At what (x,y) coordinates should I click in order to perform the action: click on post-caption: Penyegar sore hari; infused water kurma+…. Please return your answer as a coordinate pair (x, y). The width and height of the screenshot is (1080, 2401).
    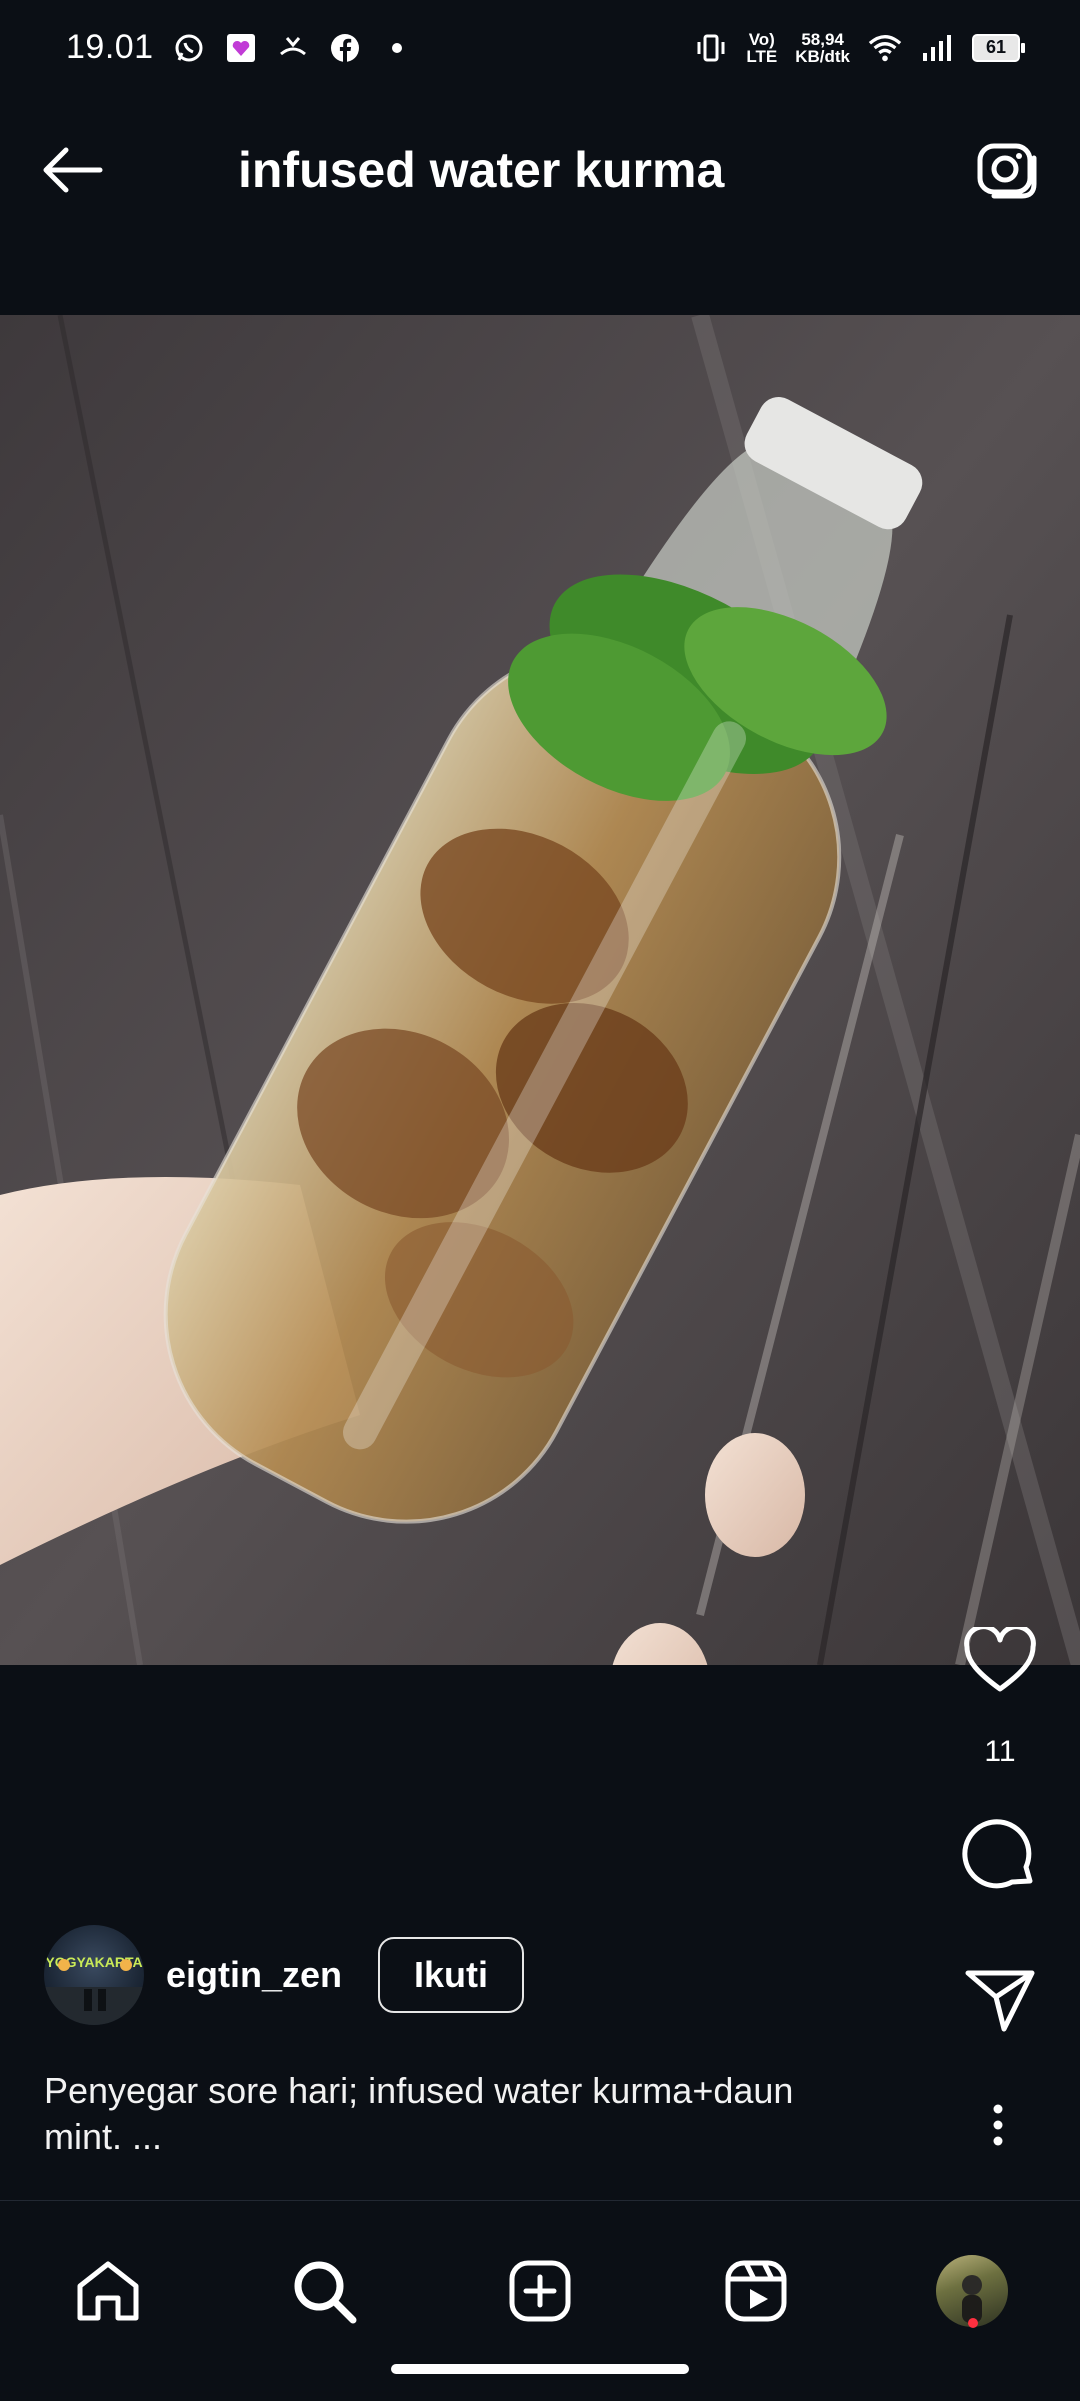
    Looking at the image, I should click on (474, 2114).